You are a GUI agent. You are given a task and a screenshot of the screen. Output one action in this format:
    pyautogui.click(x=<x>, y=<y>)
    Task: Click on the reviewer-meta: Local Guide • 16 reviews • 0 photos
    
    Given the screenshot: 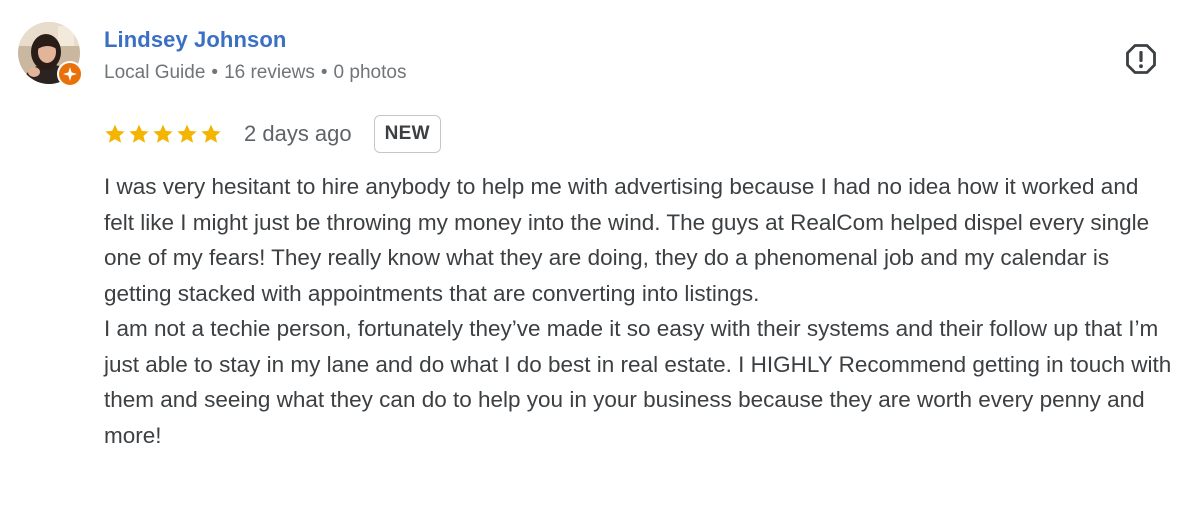 What is the action you would take?
    pyautogui.click(x=255, y=73)
    